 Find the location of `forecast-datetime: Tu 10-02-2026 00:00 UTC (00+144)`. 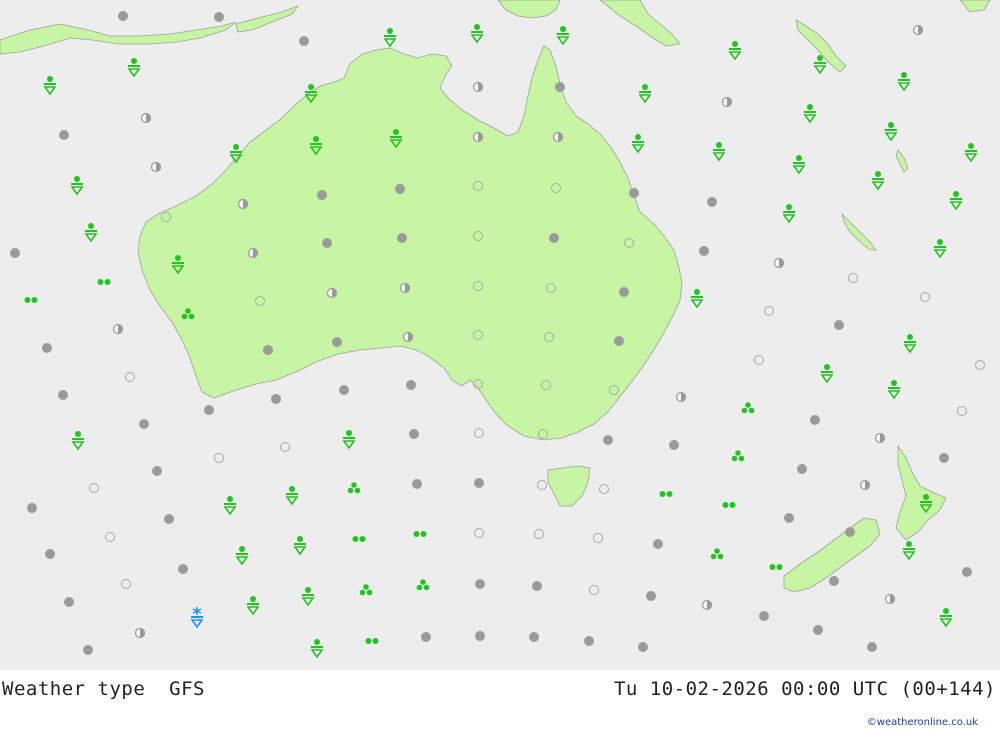

forecast-datetime: Tu 10-02-2026 00:00 UTC (00+144) is located at coordinates (804, 689).